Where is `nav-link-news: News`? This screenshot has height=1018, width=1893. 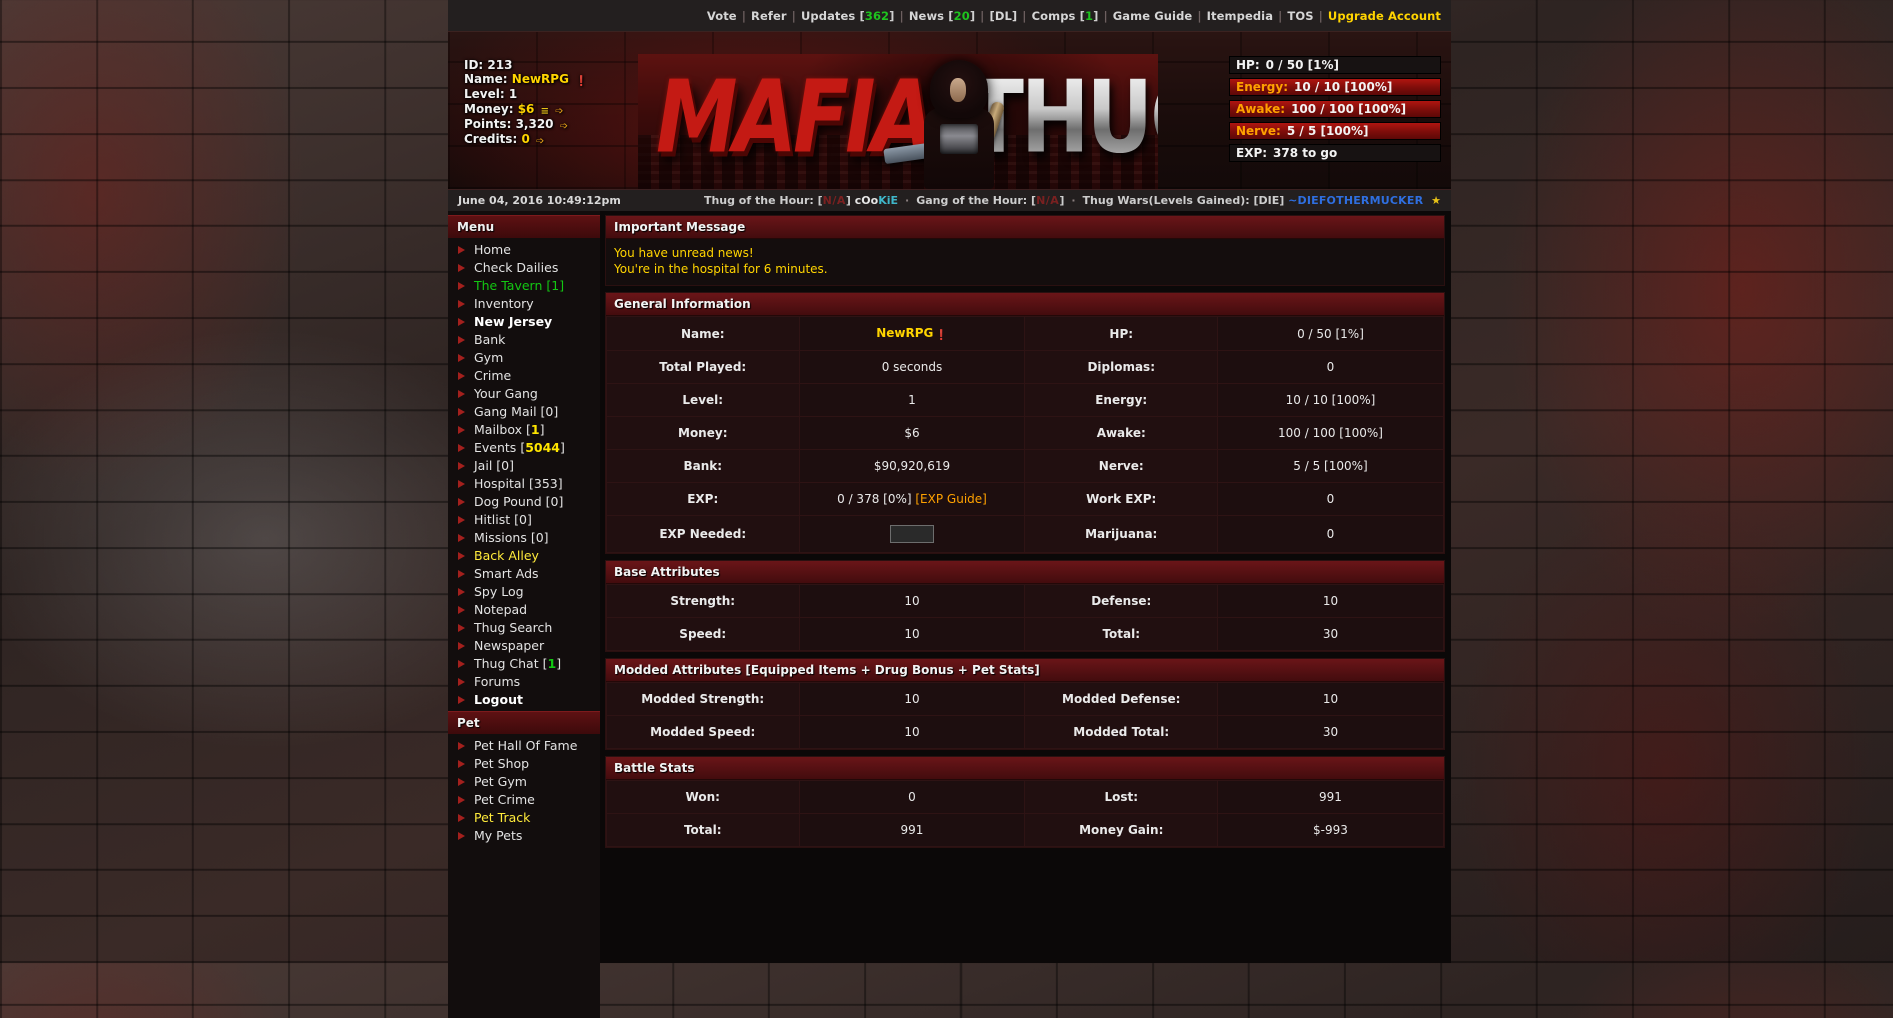 nav-link-news: News is located at coordinates (926, 16).